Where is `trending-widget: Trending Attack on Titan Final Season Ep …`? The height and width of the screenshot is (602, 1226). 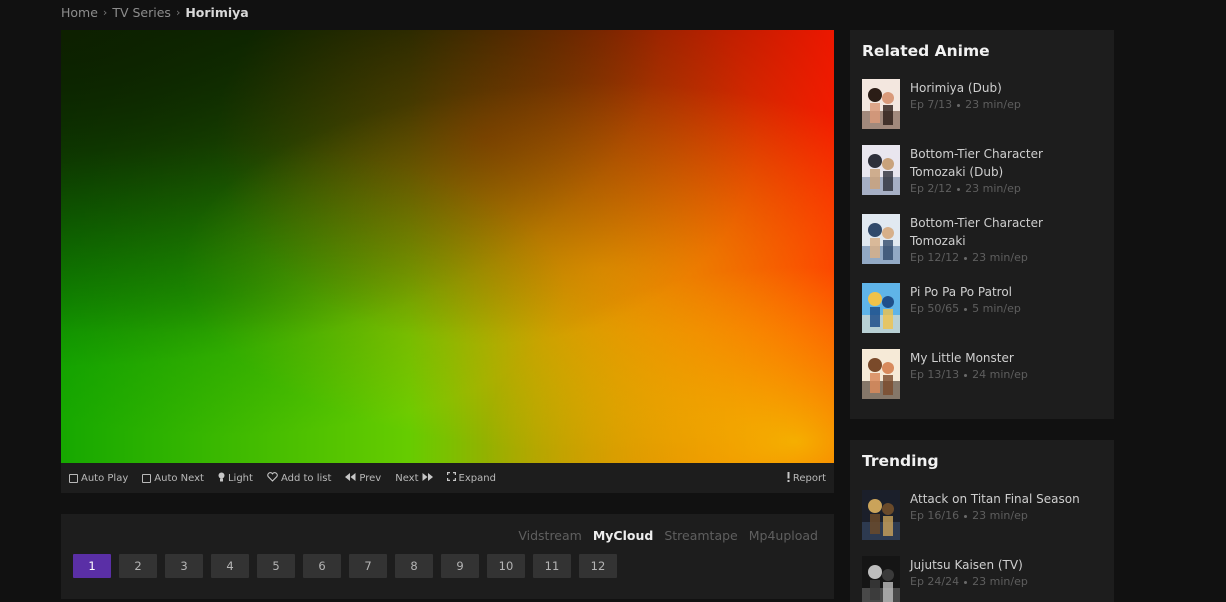
trending-widget: Trending Attack on Titan Final Season Ep … is located at coordinates (982, 521).